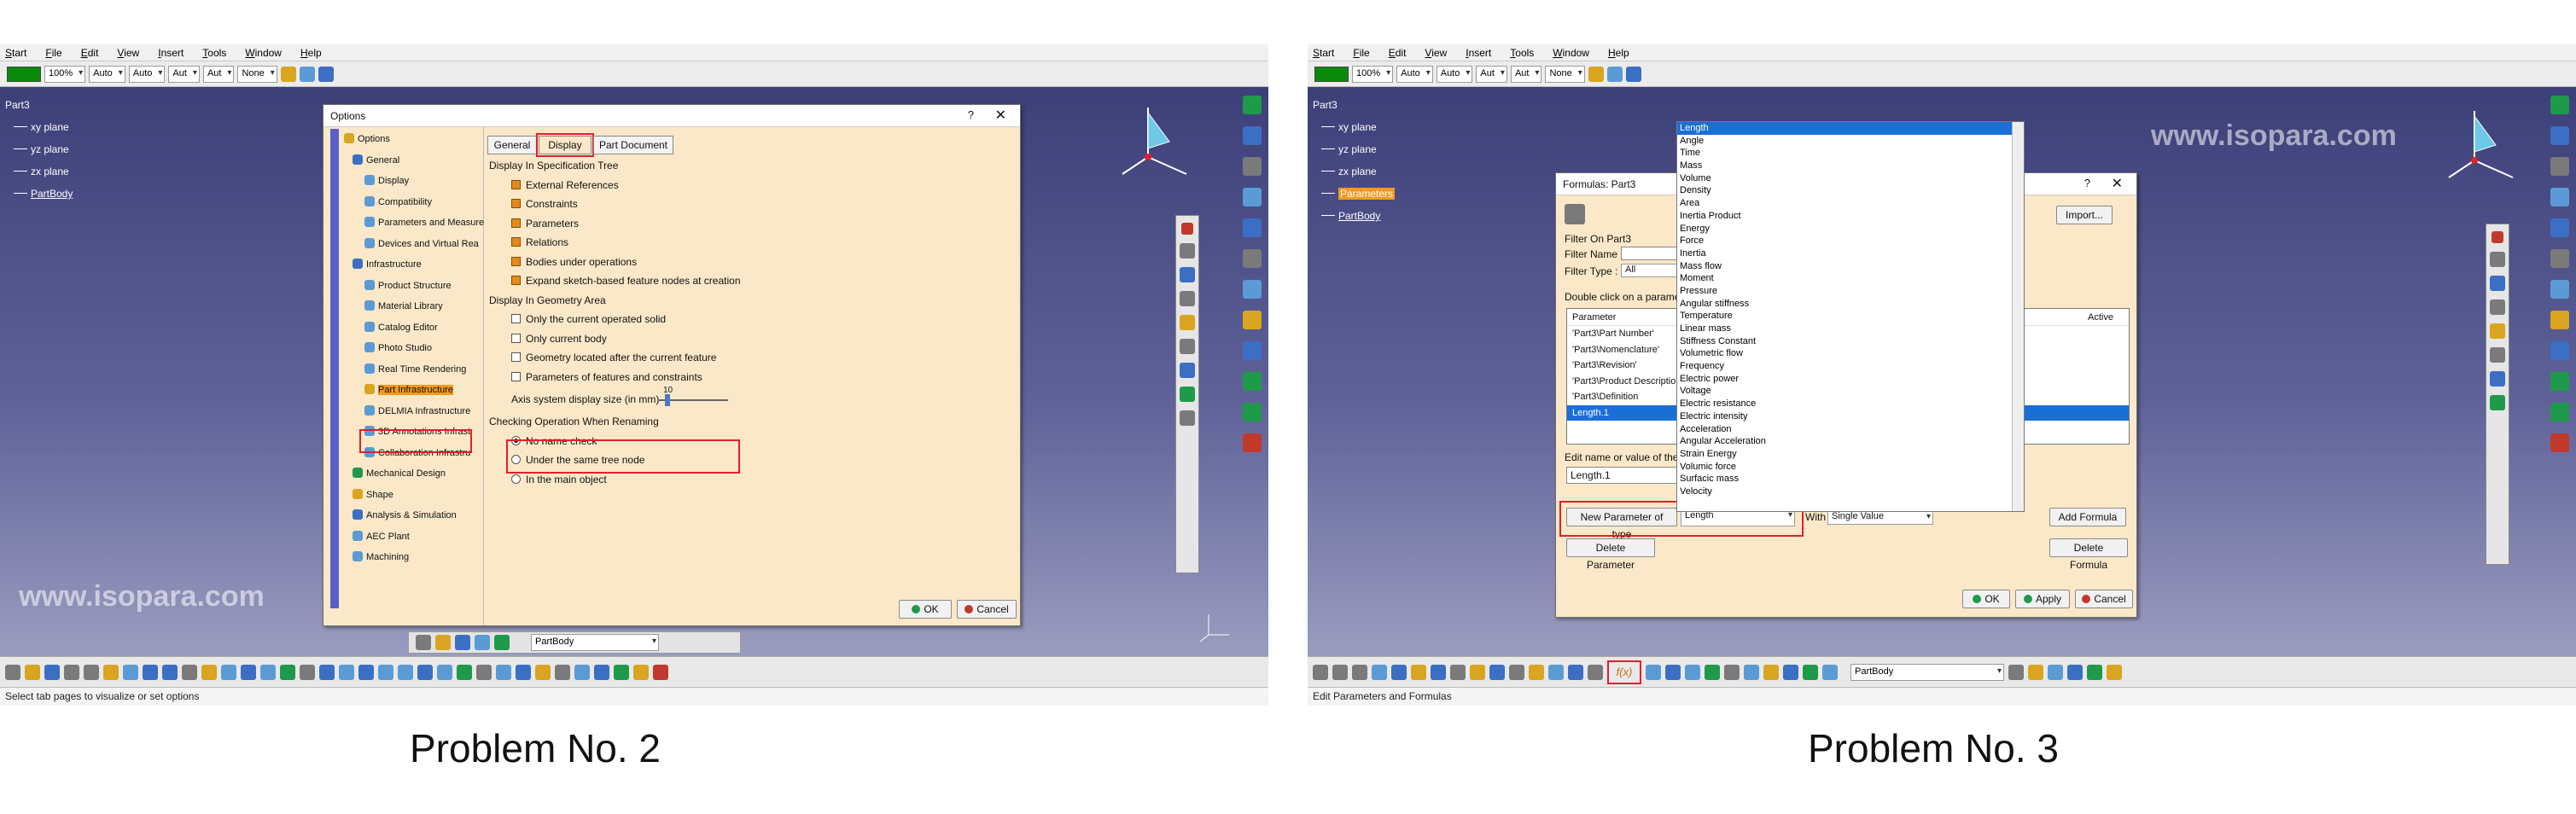  What do you see at coordinates (1844, 454) in the screenshot?
I see `list-item: Strain Energy` at bounding box center [1844, 454].